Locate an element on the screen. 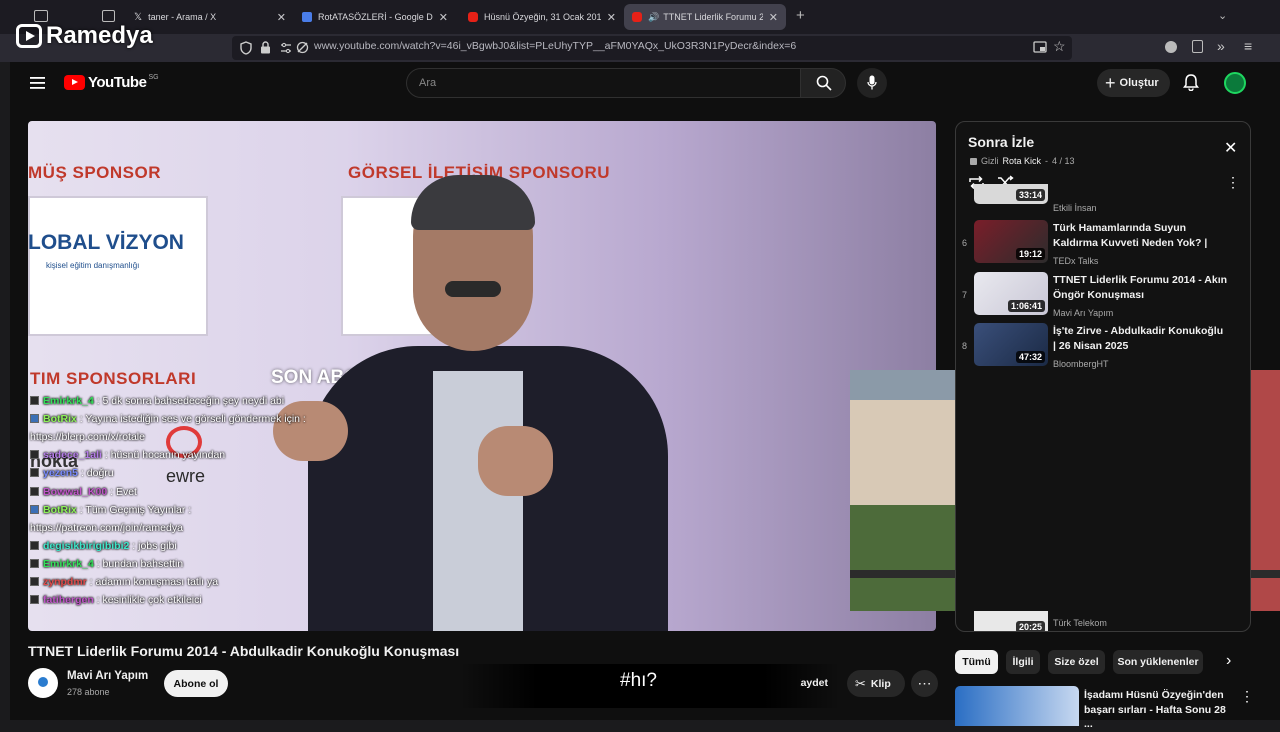 This screenshot has width=1280, height=732. sidebar-toggle-icon is located at coordinates (41, 16).